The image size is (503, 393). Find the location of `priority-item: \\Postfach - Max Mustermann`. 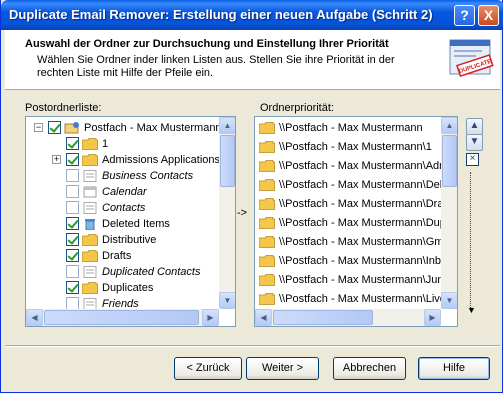

priority-item: \\Postfach - Max Mustermann is located at coordinates (348, 128).